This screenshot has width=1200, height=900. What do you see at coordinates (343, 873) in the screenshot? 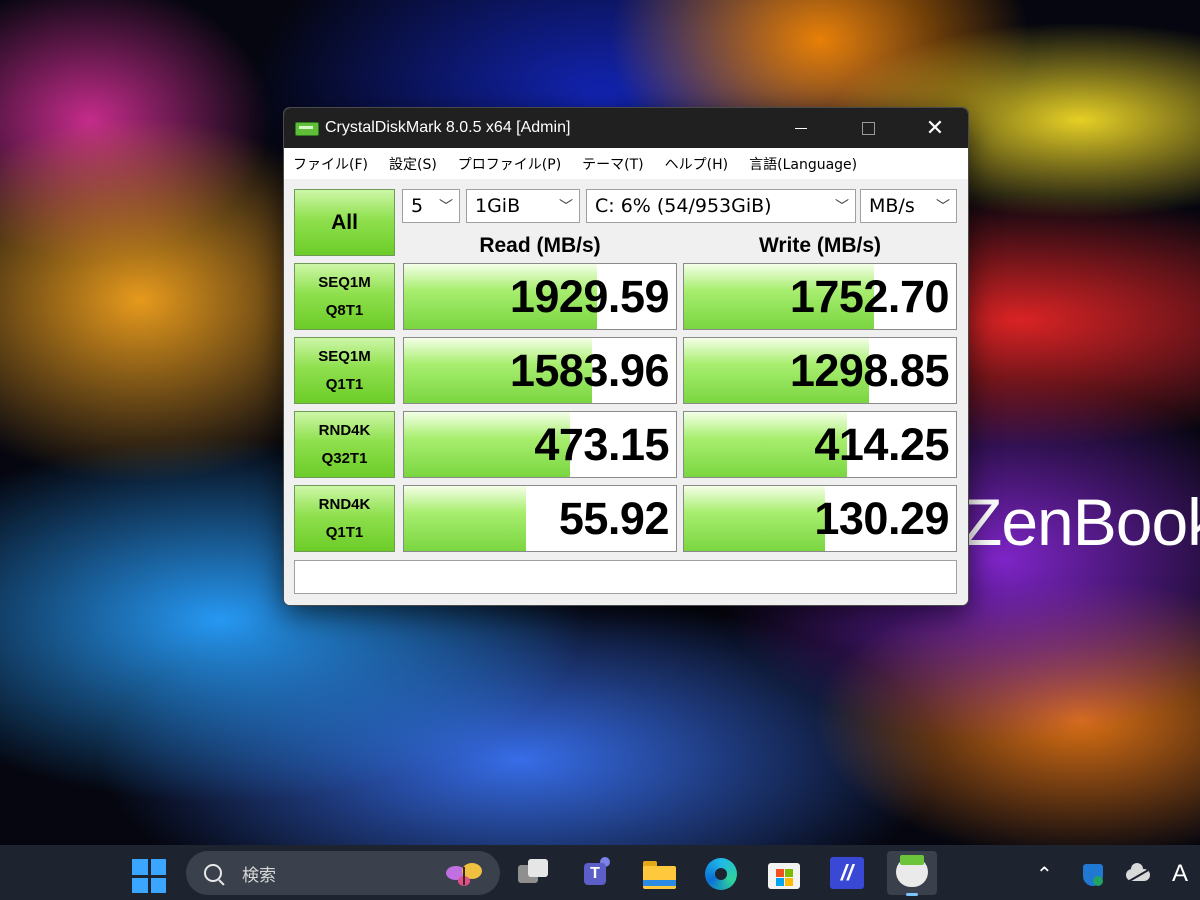
I see `taskbar-search-box: 検索` at bounding box center [343, 873].